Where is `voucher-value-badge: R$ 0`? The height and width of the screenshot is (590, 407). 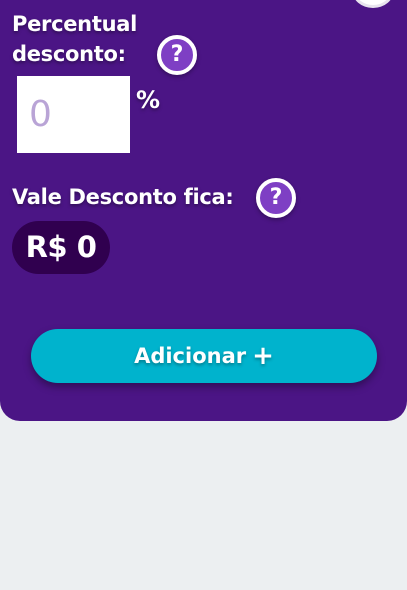 voucher-value-badge: R$ 0 is located at coordinates (61, 247).